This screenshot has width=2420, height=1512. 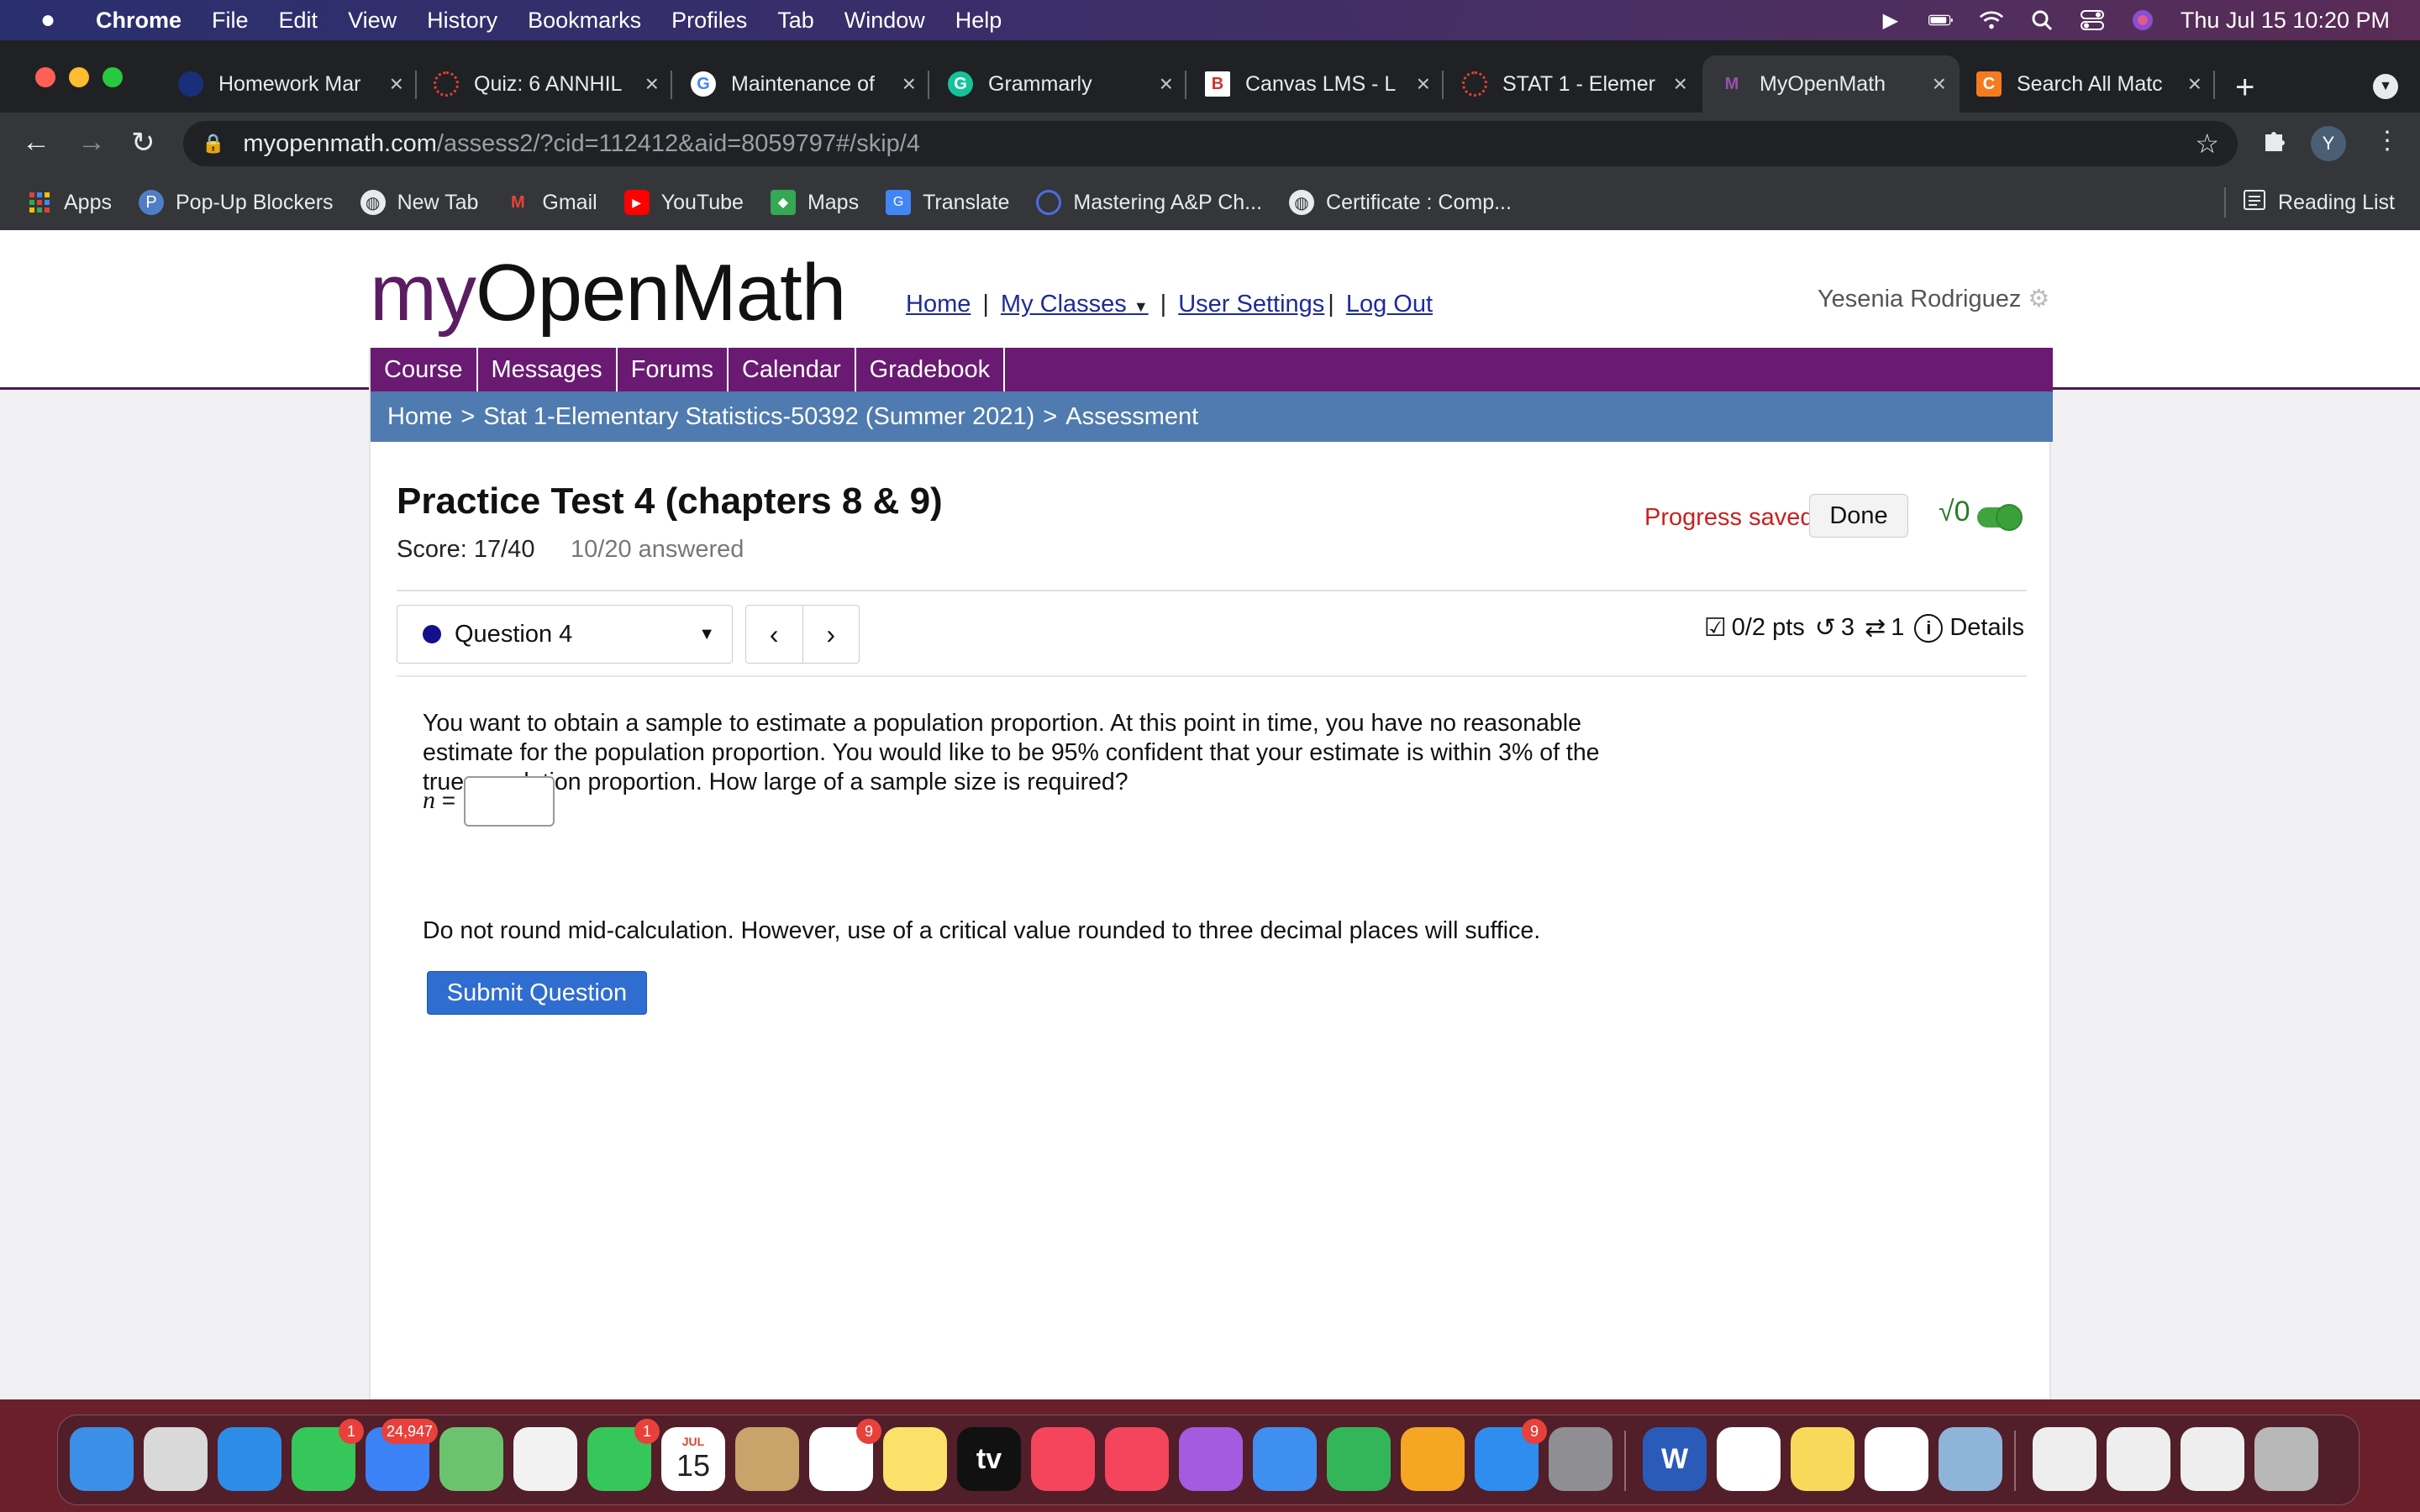 What do you see at coordinates (236, 202) in the screenshot?
I see `bookmark-popup-blockers: P Pop-Up Blockers` at bounding box center [236, 202].